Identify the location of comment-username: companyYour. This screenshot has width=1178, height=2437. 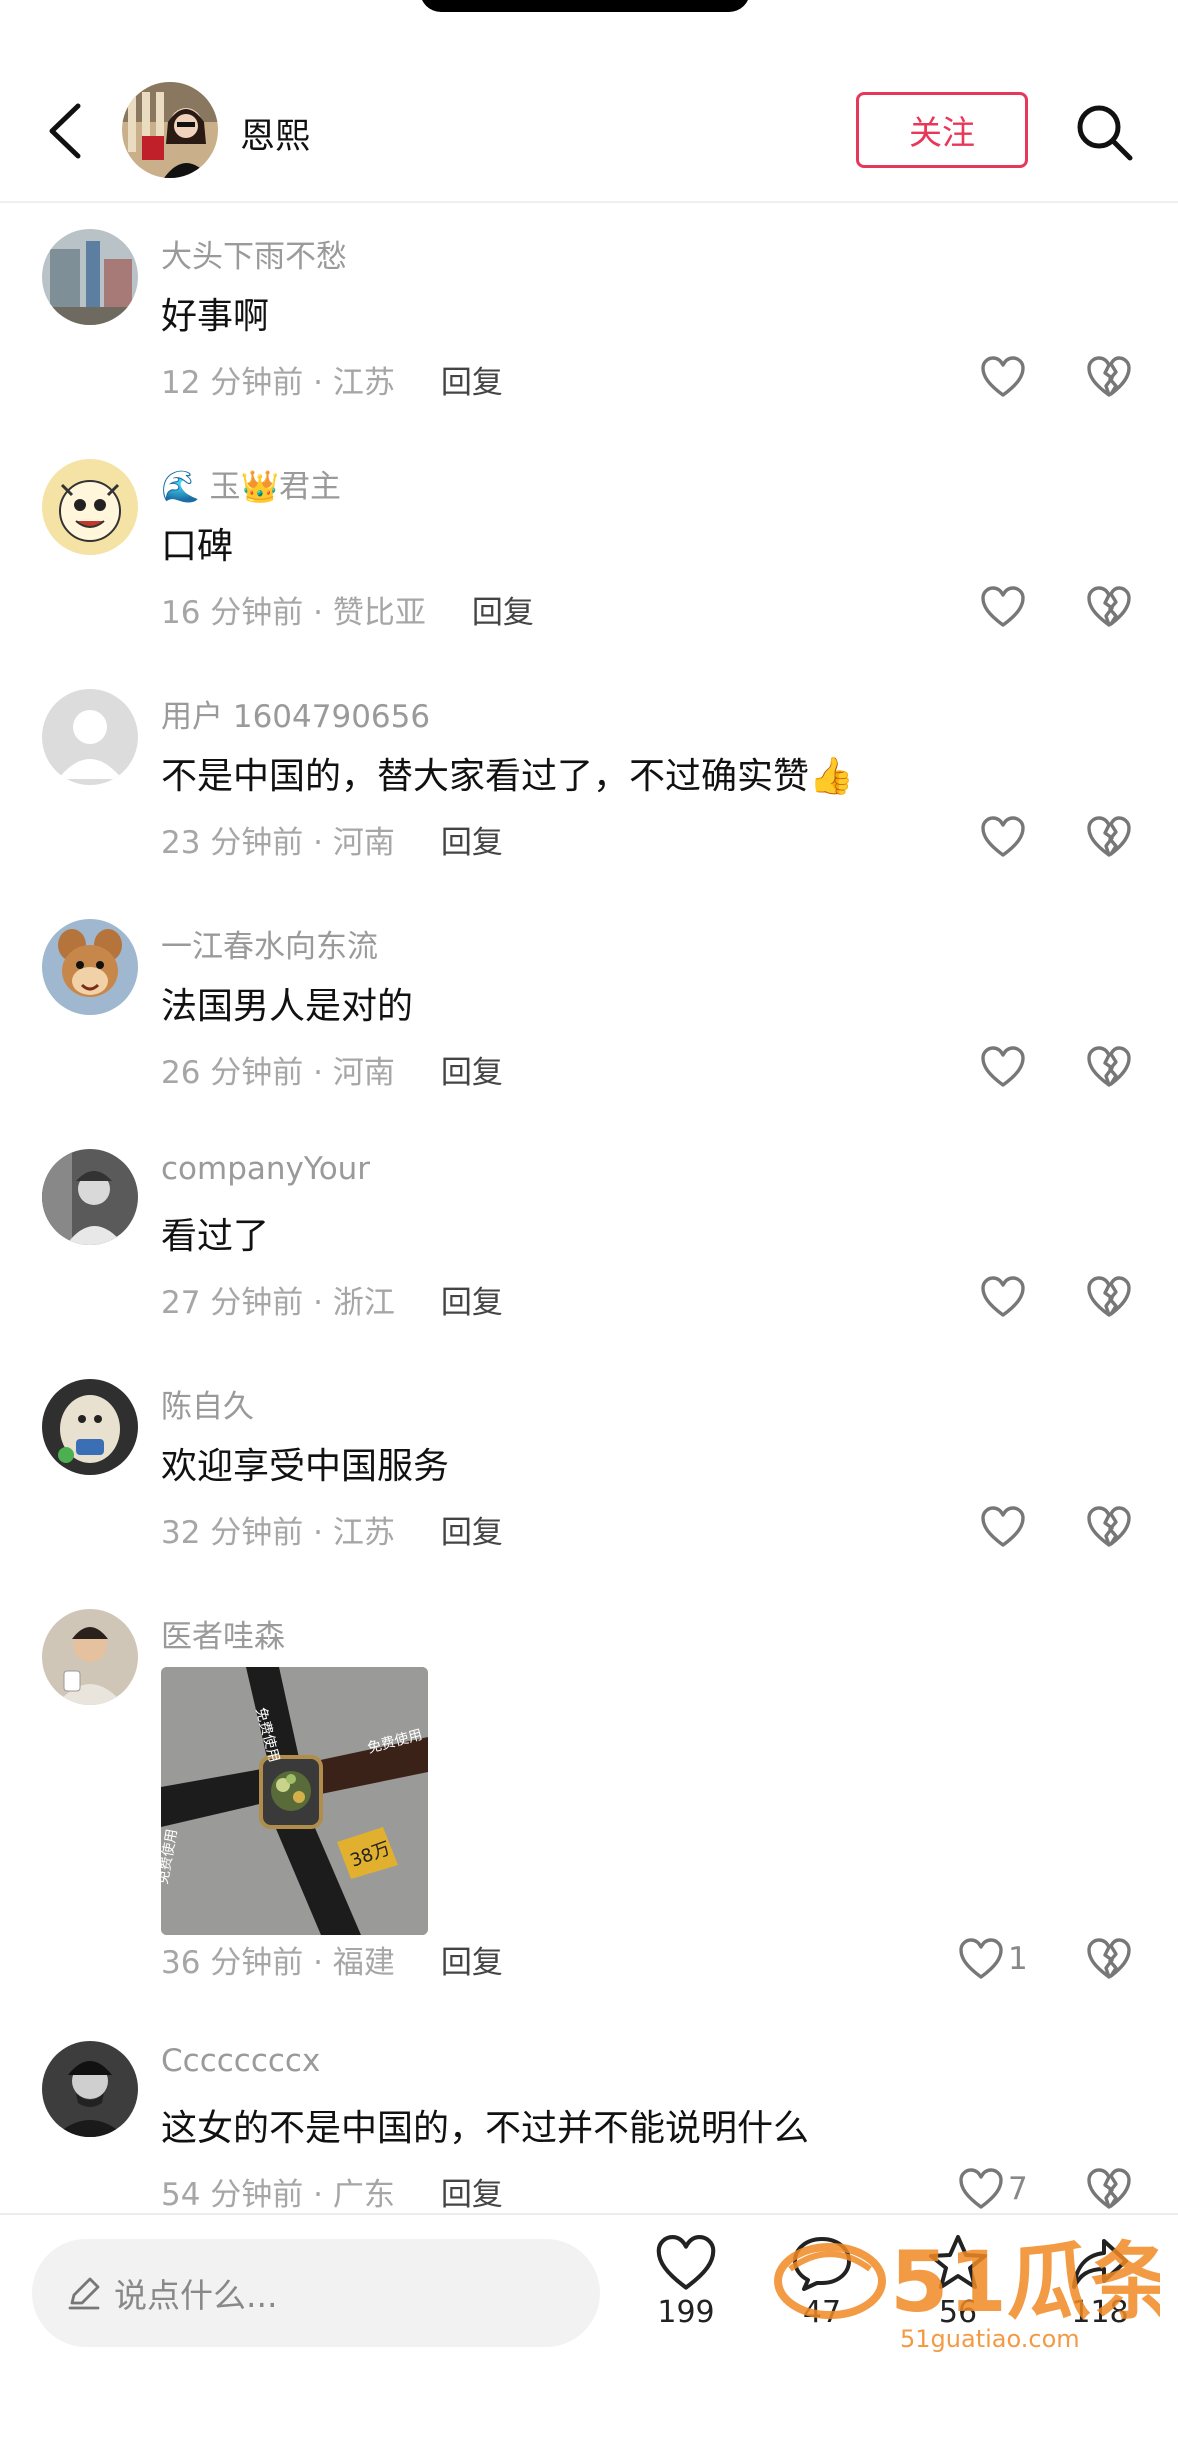
(265, 1169).